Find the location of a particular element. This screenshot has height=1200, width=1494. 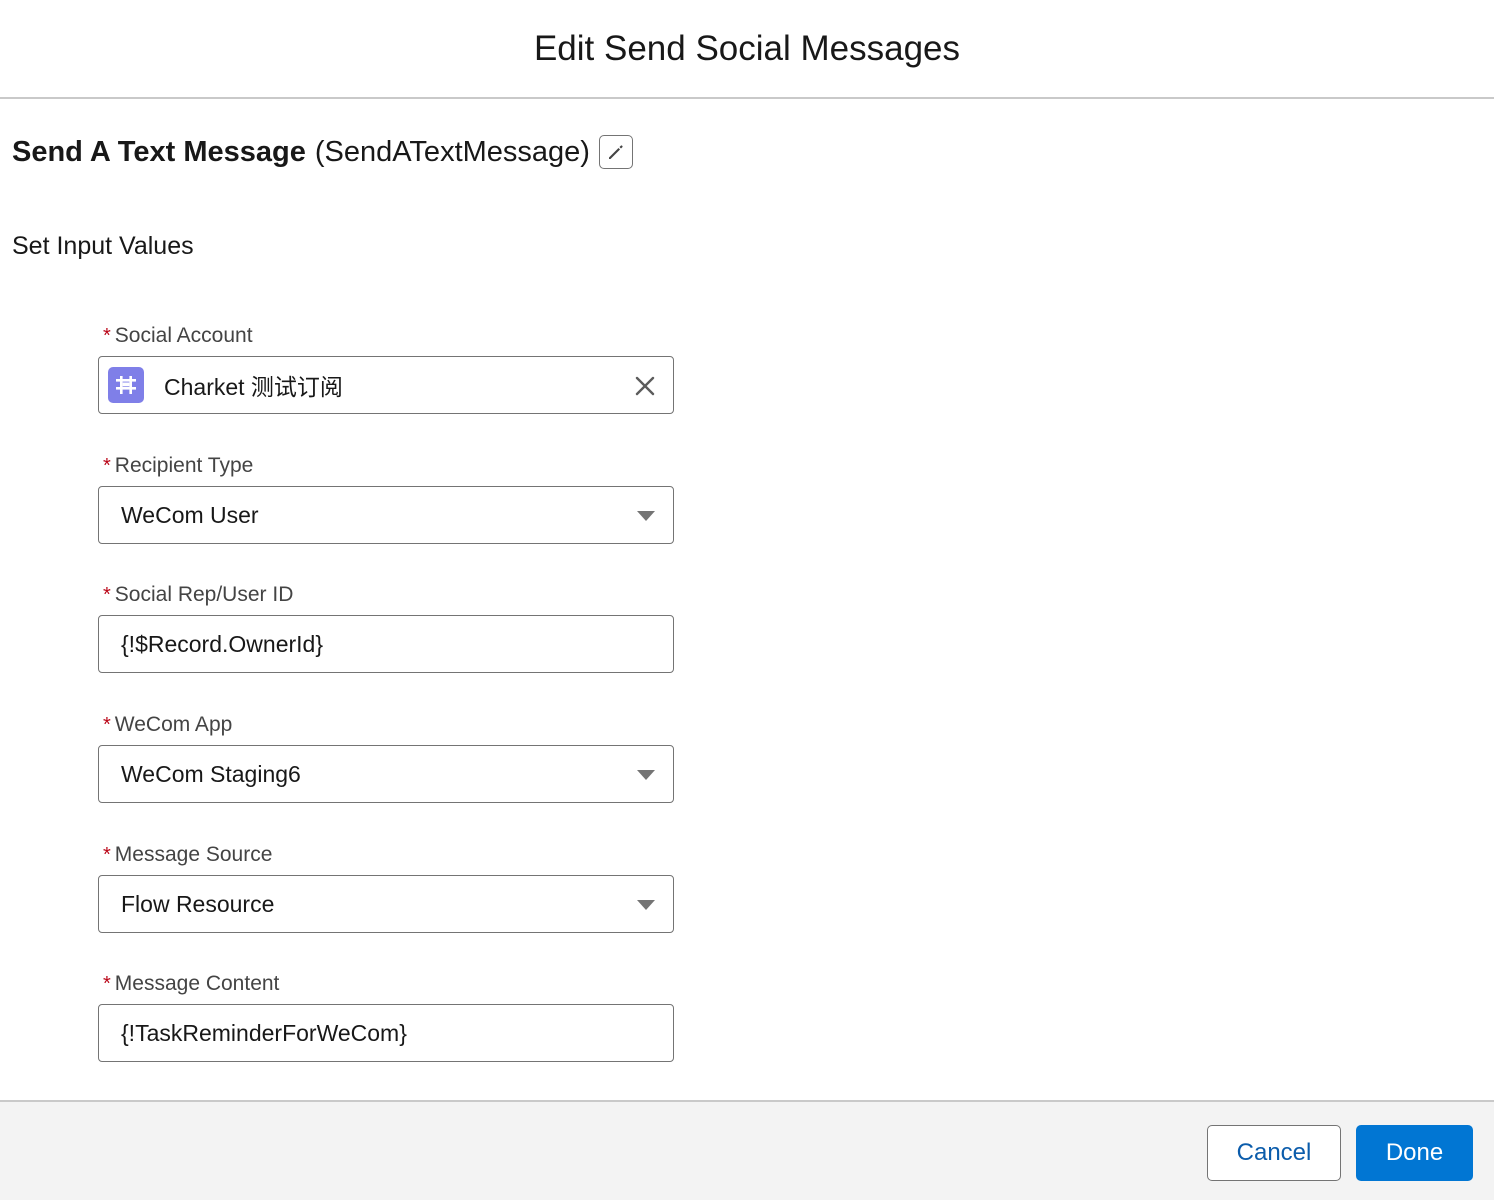

modal-footer: Cancel Done is located at coordinates (747, 1150).